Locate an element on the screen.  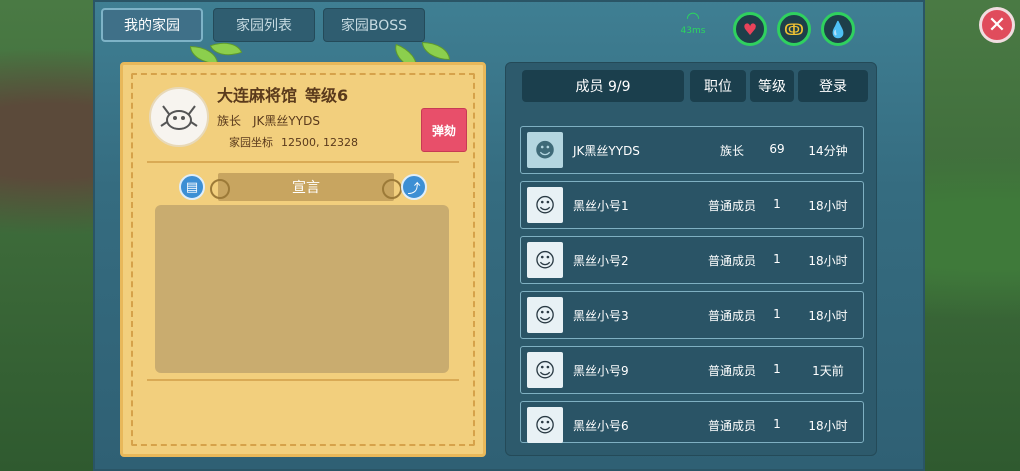
tab-home-list: 家园列表 is located at coordinates (264, 25).